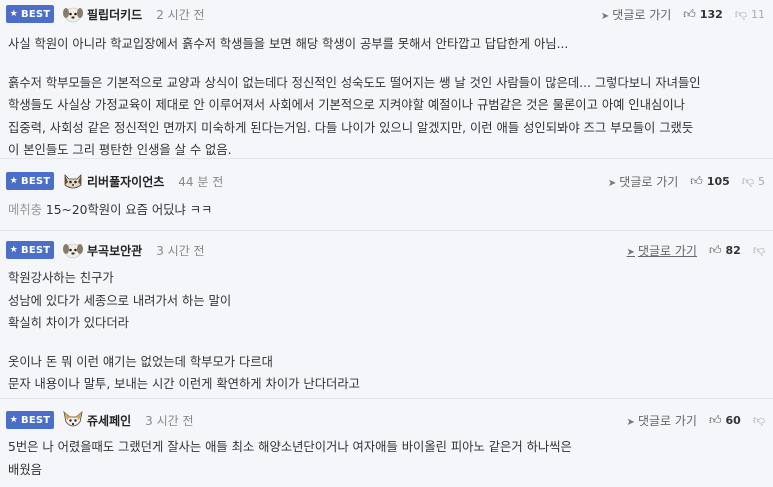 The height and width of the screenshot is (487, 773). I want to click on comment-actions: ➤ 댓글로 가기 👍︎ 132 👎︎ 11, so click(683, 14).